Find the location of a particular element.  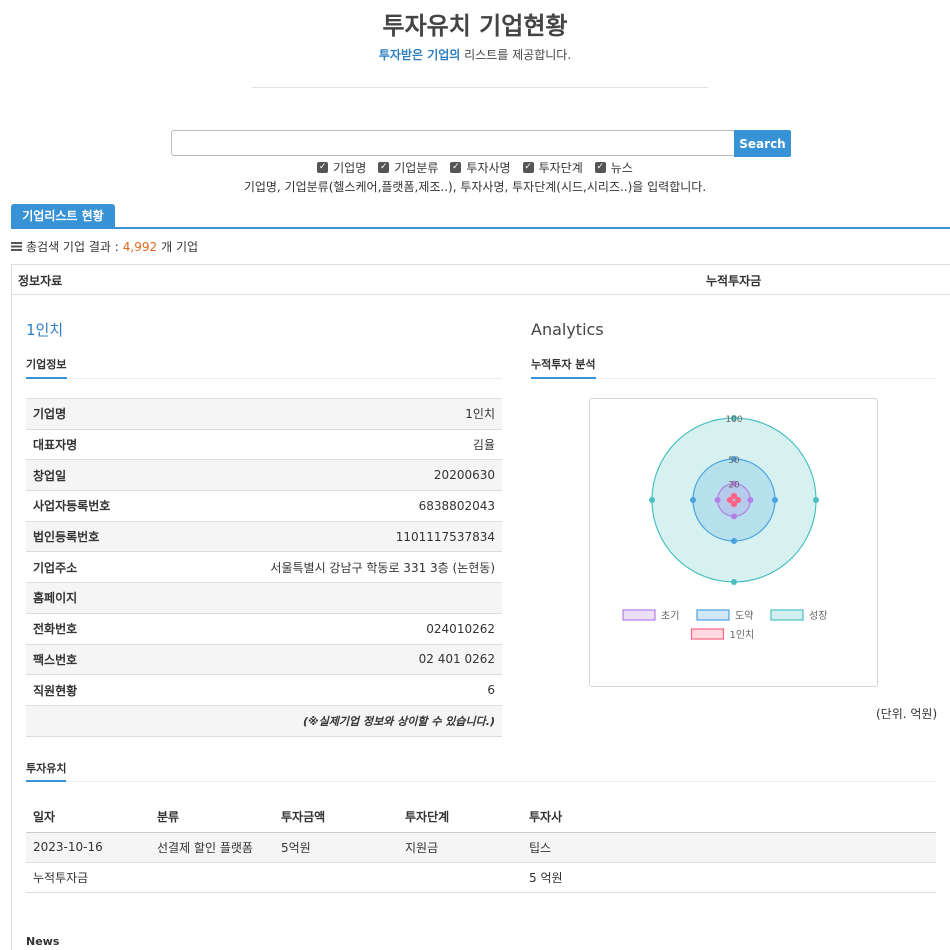

table-row: 2023-10-16 선결제 할인 플랫폼 5억원 지원금 팁스 is located at coordinates (481, 847).